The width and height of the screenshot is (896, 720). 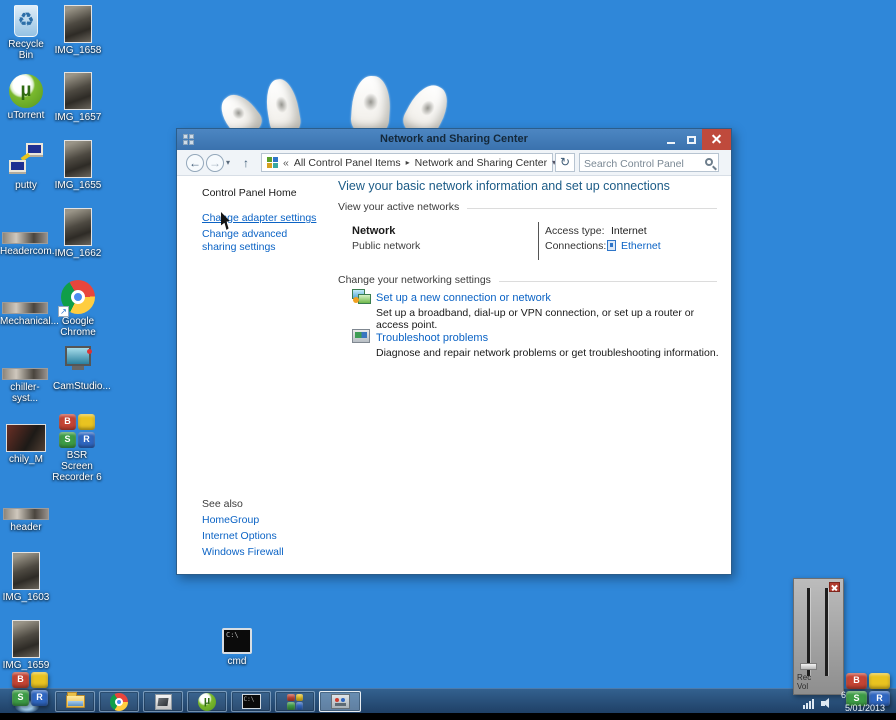 What do you see at coordinates (237, 661) in the screenshot?
I see `desktop-icon-label: cmd` at bounding box center [237, 661].